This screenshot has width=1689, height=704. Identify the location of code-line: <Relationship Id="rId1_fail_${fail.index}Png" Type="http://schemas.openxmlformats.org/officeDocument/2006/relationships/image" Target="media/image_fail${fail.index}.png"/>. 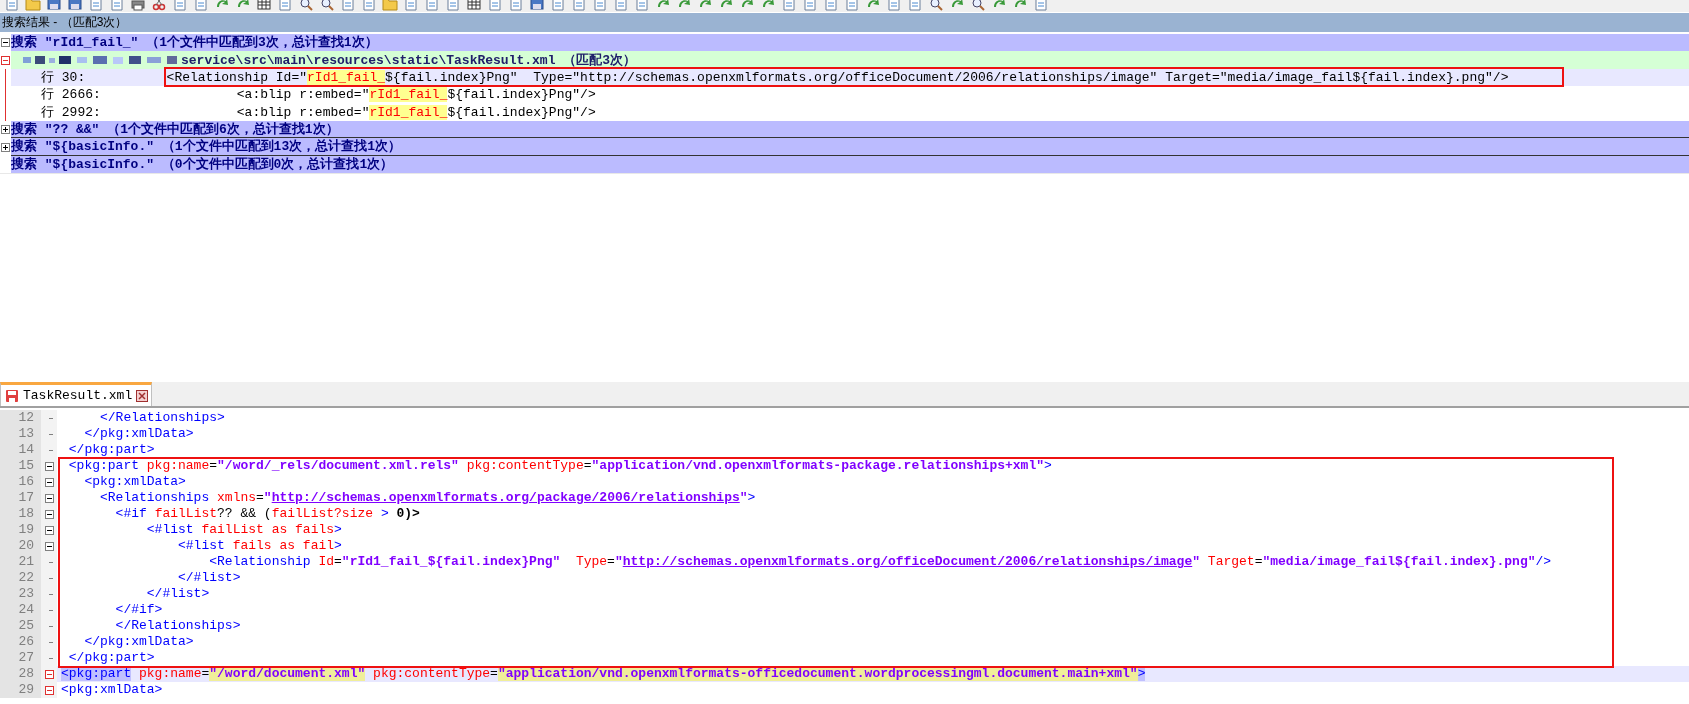
(880, 562).